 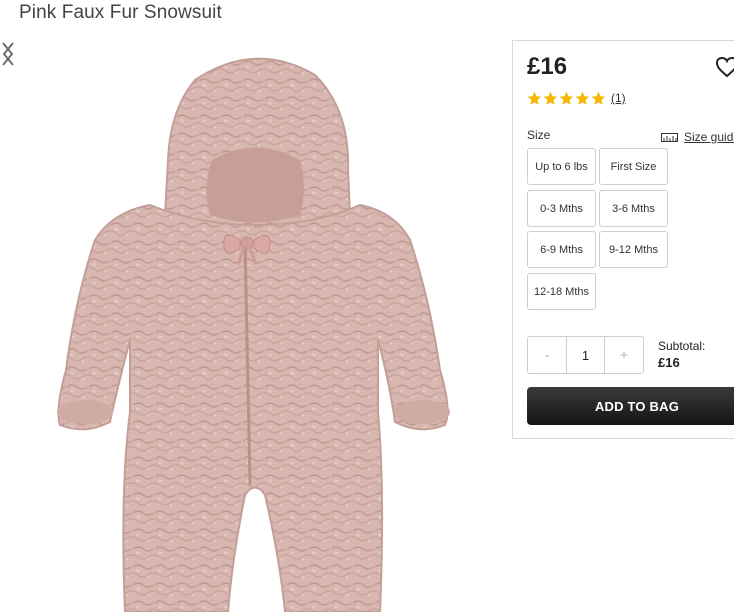 I want to click on quantity-stepper: - 1 +, so click(x=585, y=355).